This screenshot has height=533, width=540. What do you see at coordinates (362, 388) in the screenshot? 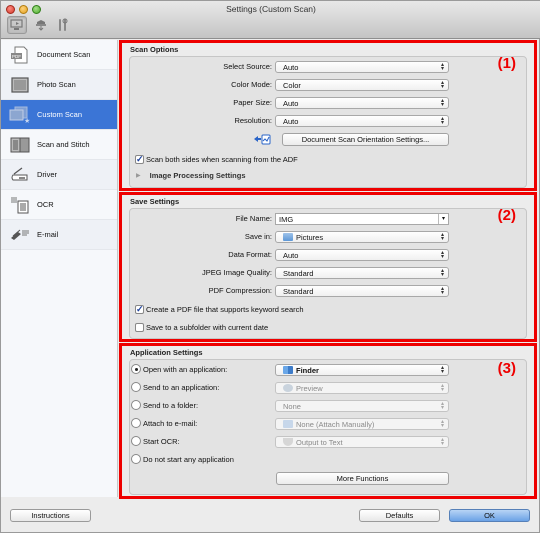
I see `send-to-application-dropdown: Preview ▴ ▾` at bounding box center [362, 388].